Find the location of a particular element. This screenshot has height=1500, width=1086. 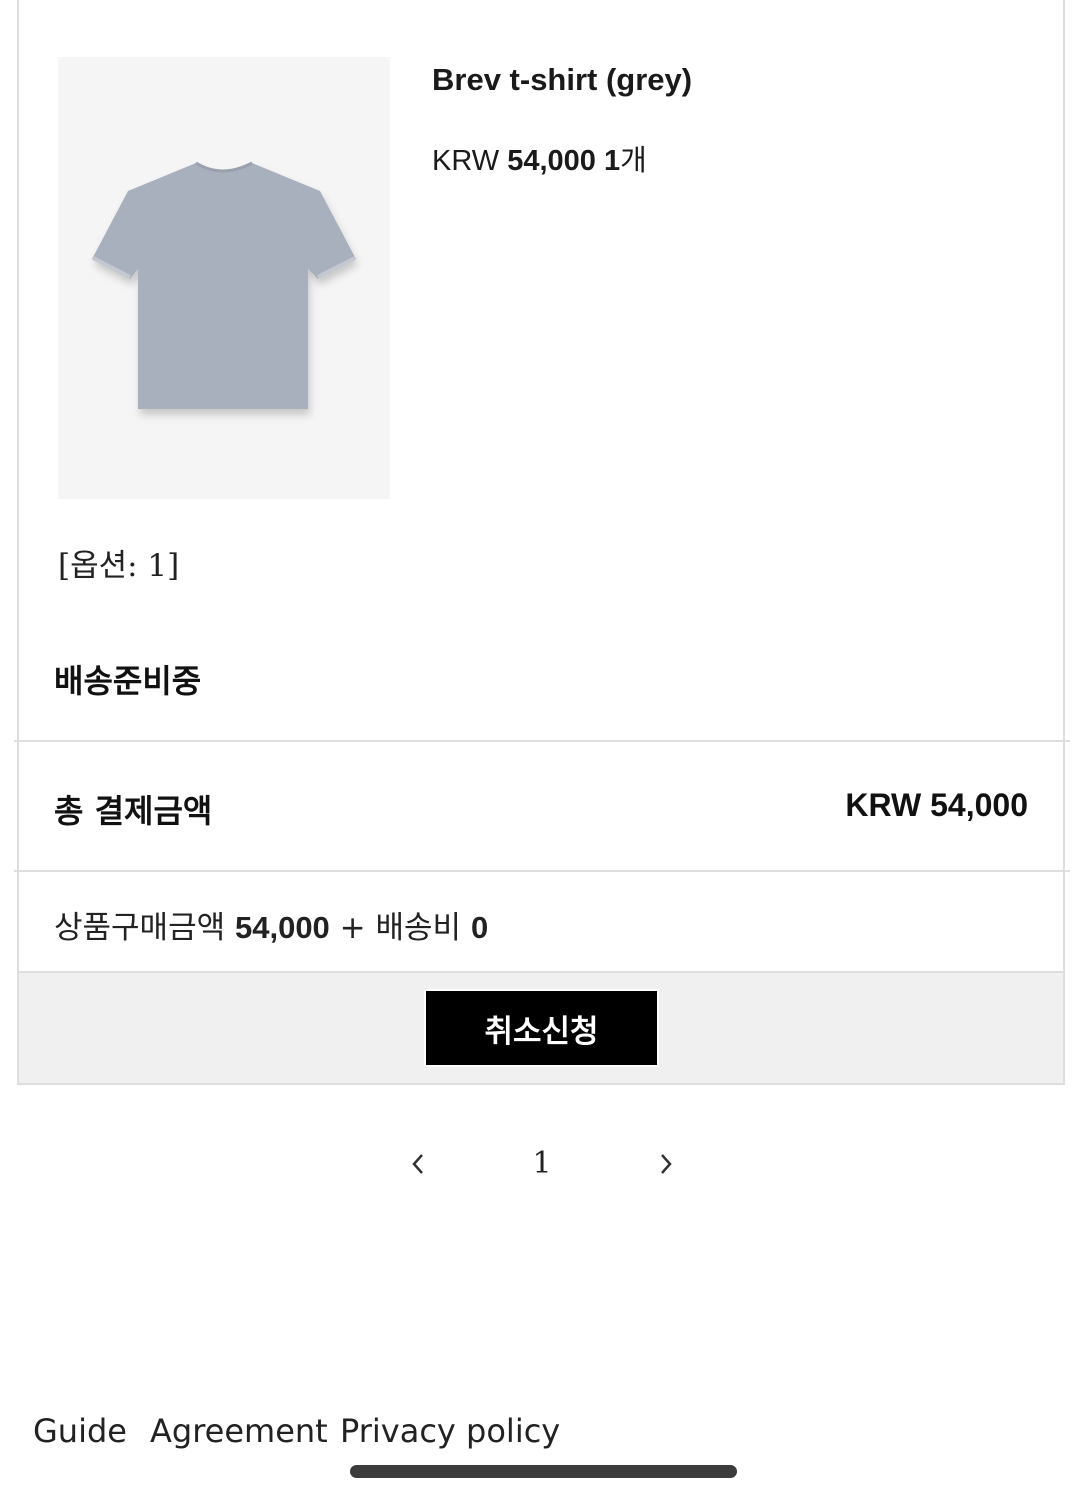

goods-amount-label: 상품구매금액 is located at coordinates (140, 928).